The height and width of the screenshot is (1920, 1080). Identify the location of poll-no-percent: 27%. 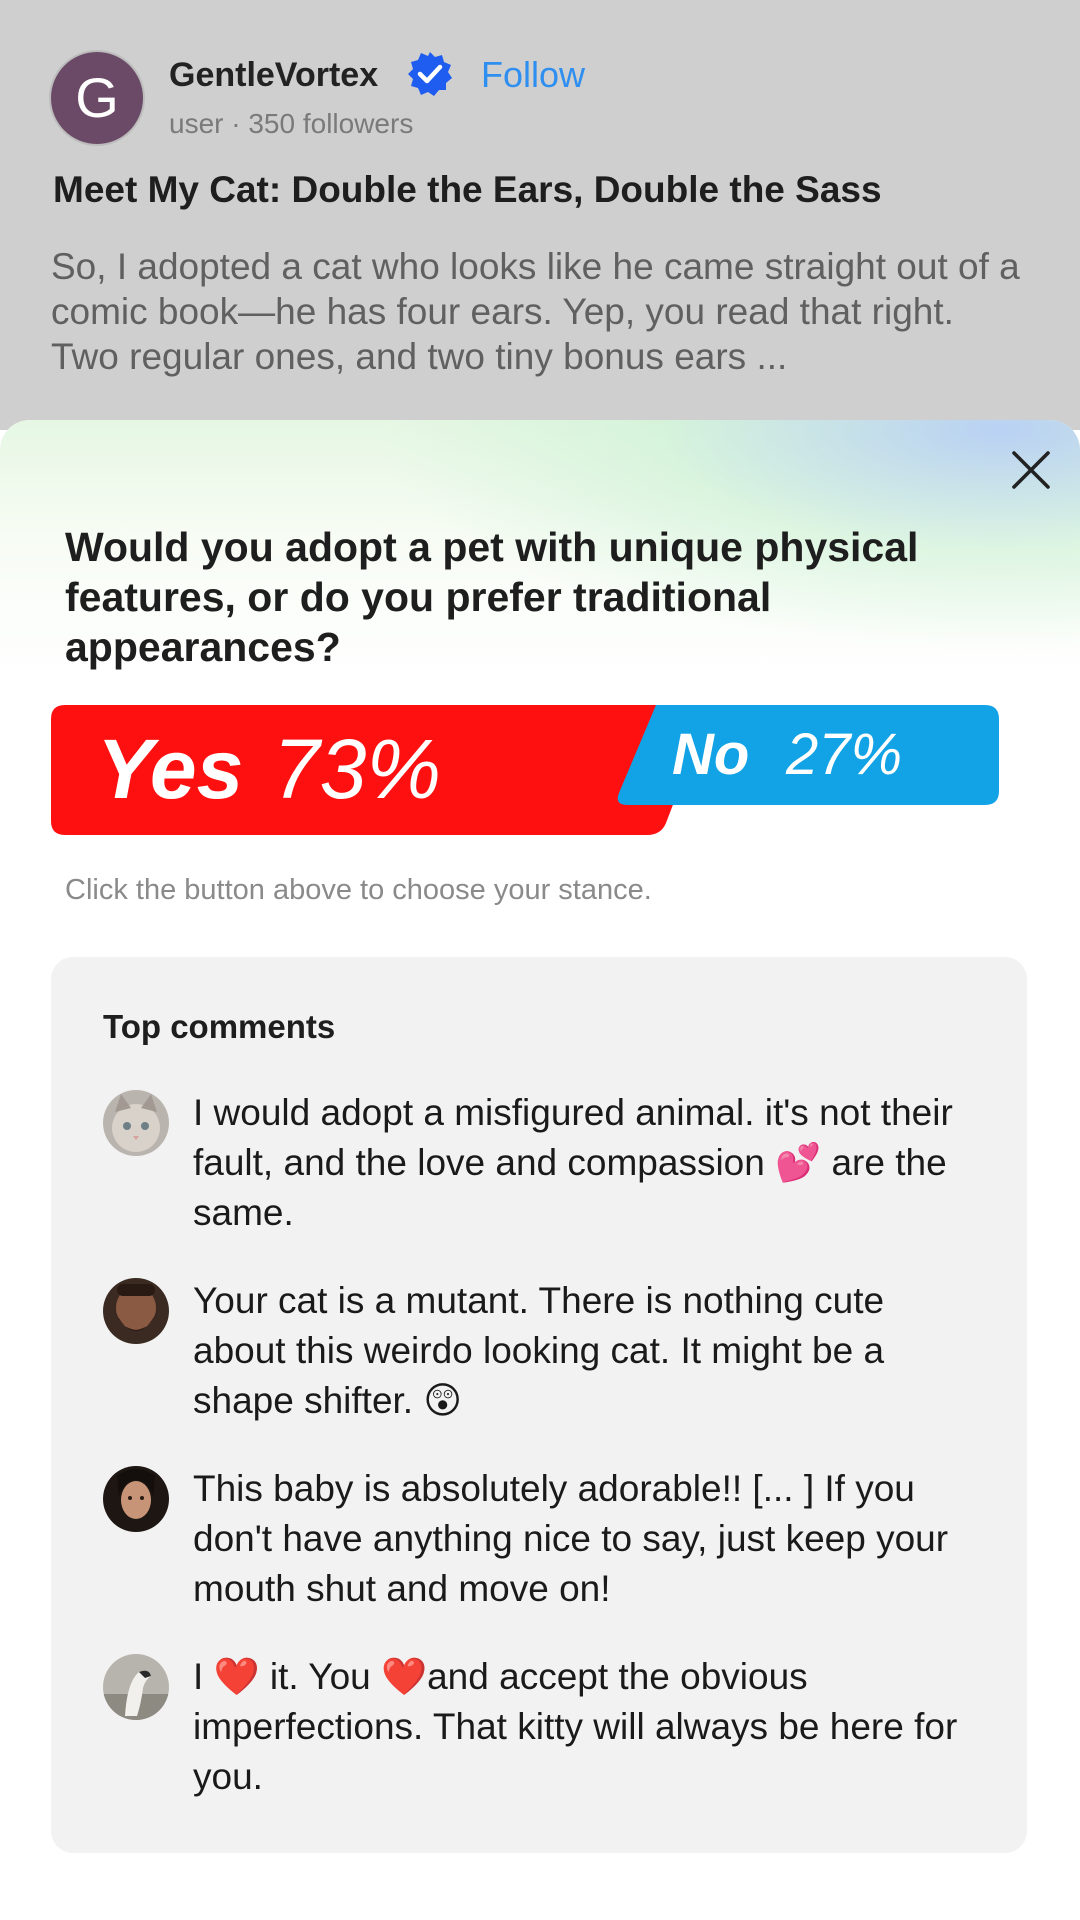
(844, 754).